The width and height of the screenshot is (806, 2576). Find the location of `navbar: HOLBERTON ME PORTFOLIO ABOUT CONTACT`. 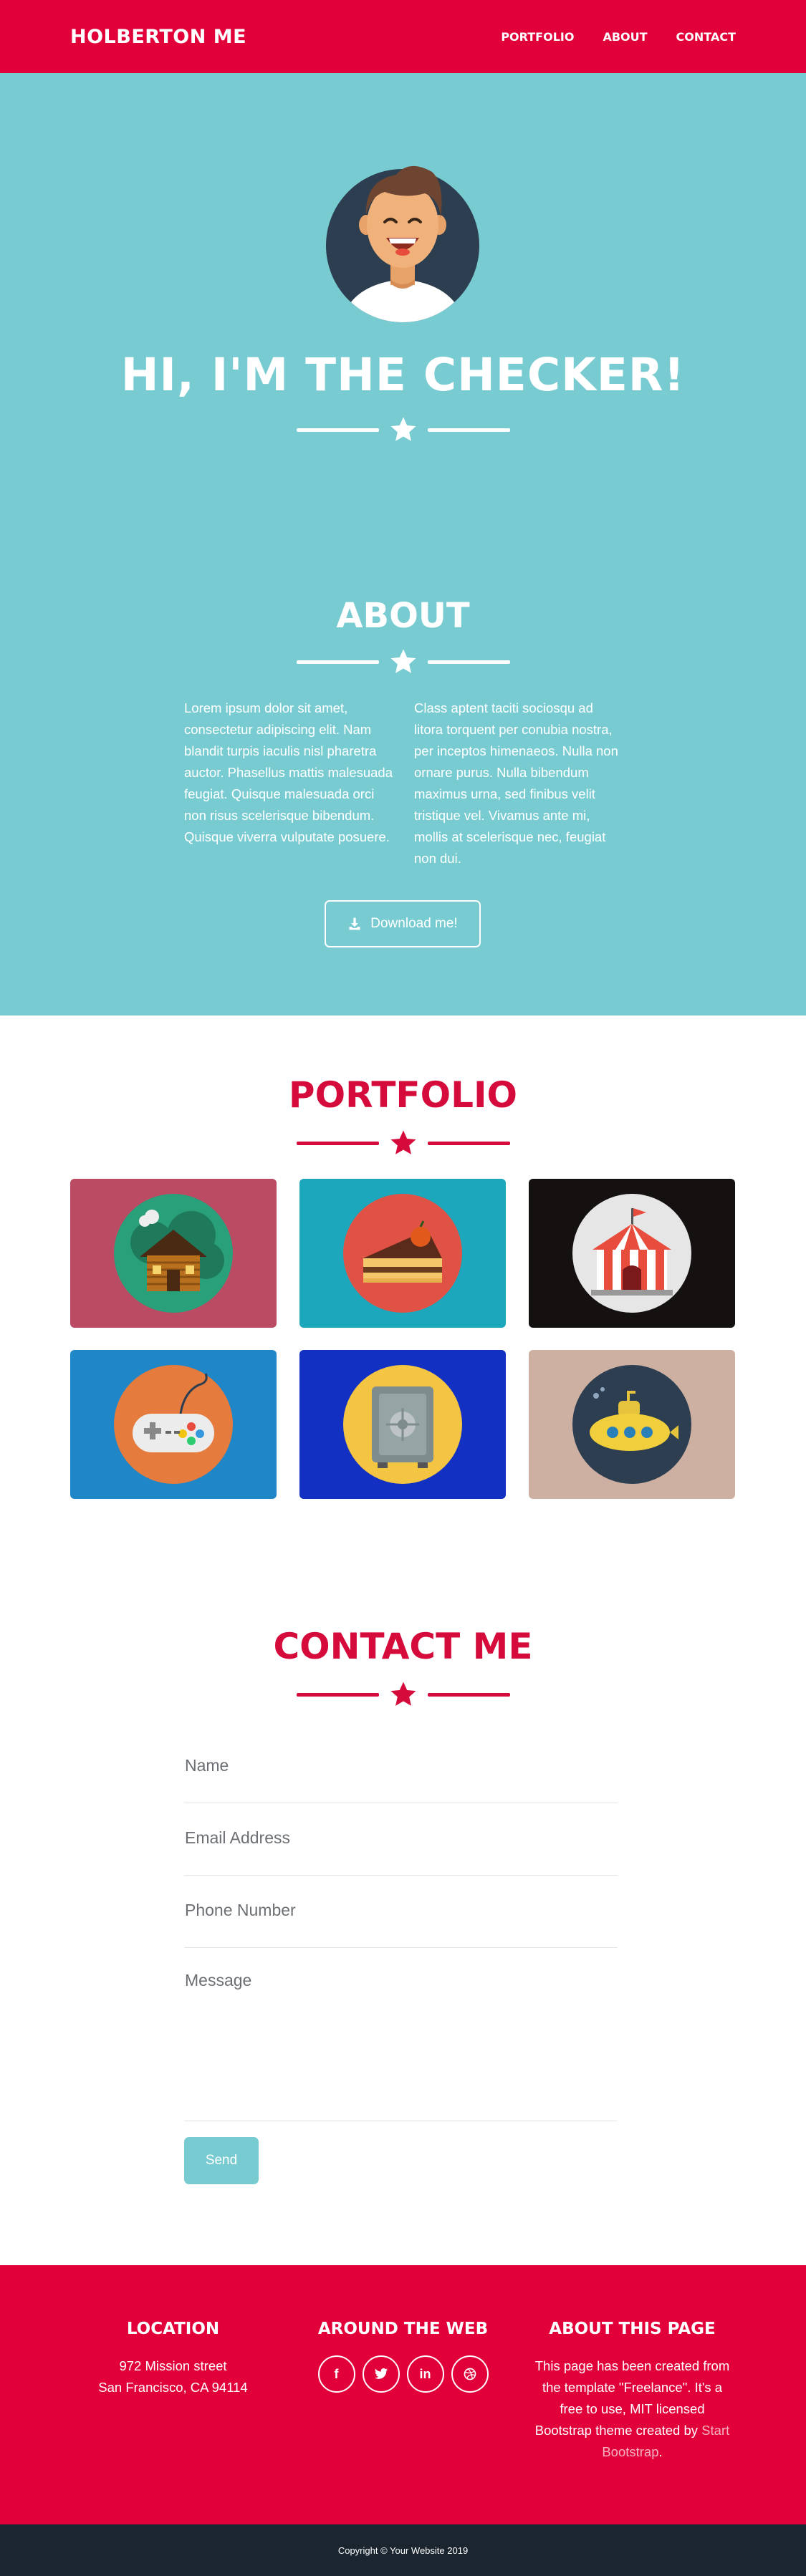

navbar: HOLBERTON ME PORTFOLIO ABOUT CONTACT is located at coordinates (403, 36).